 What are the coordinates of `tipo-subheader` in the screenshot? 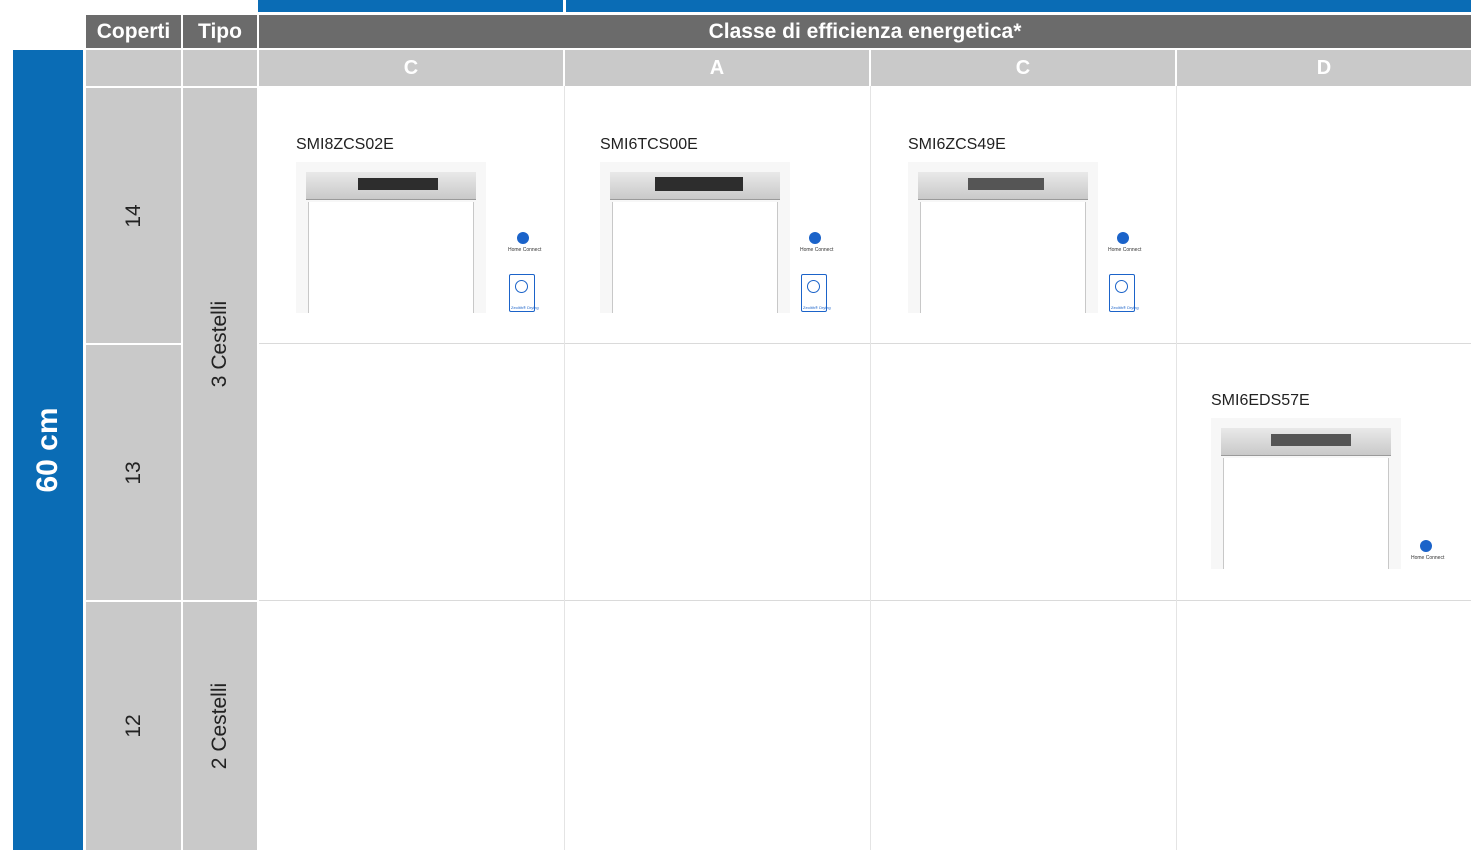 It's located at (220, 68).